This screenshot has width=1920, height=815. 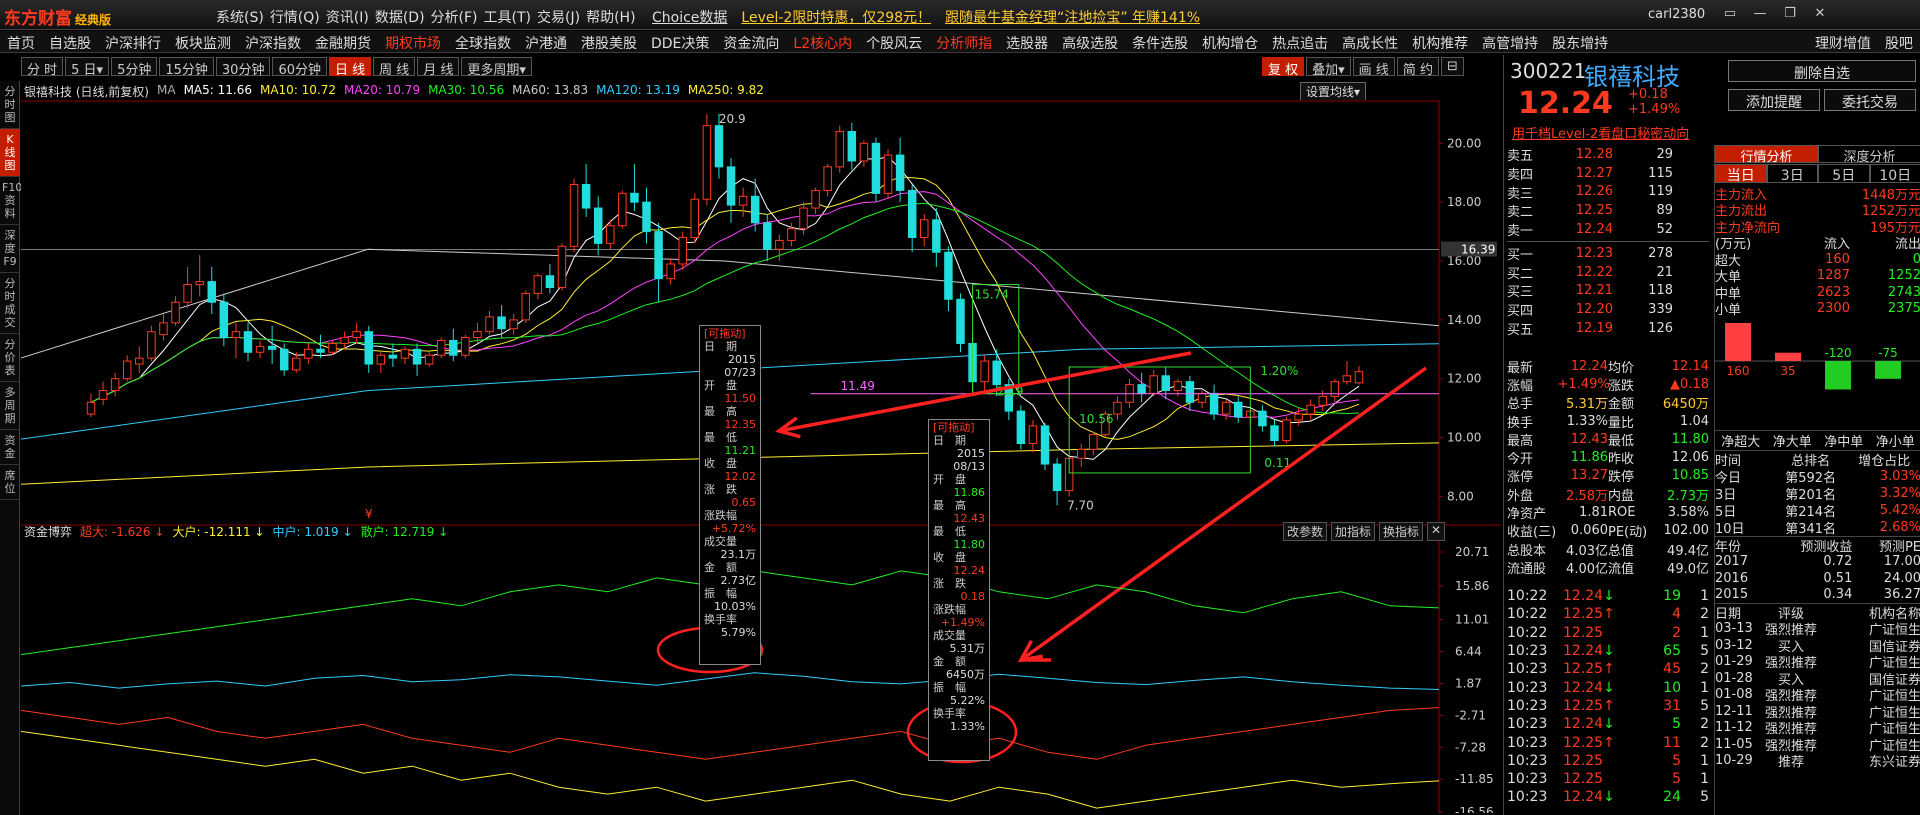 What do you see at coordinates (558, 17) in the screenshot?
I see `system-menu-item: 交易(J)` at bounding box center [558, 17].